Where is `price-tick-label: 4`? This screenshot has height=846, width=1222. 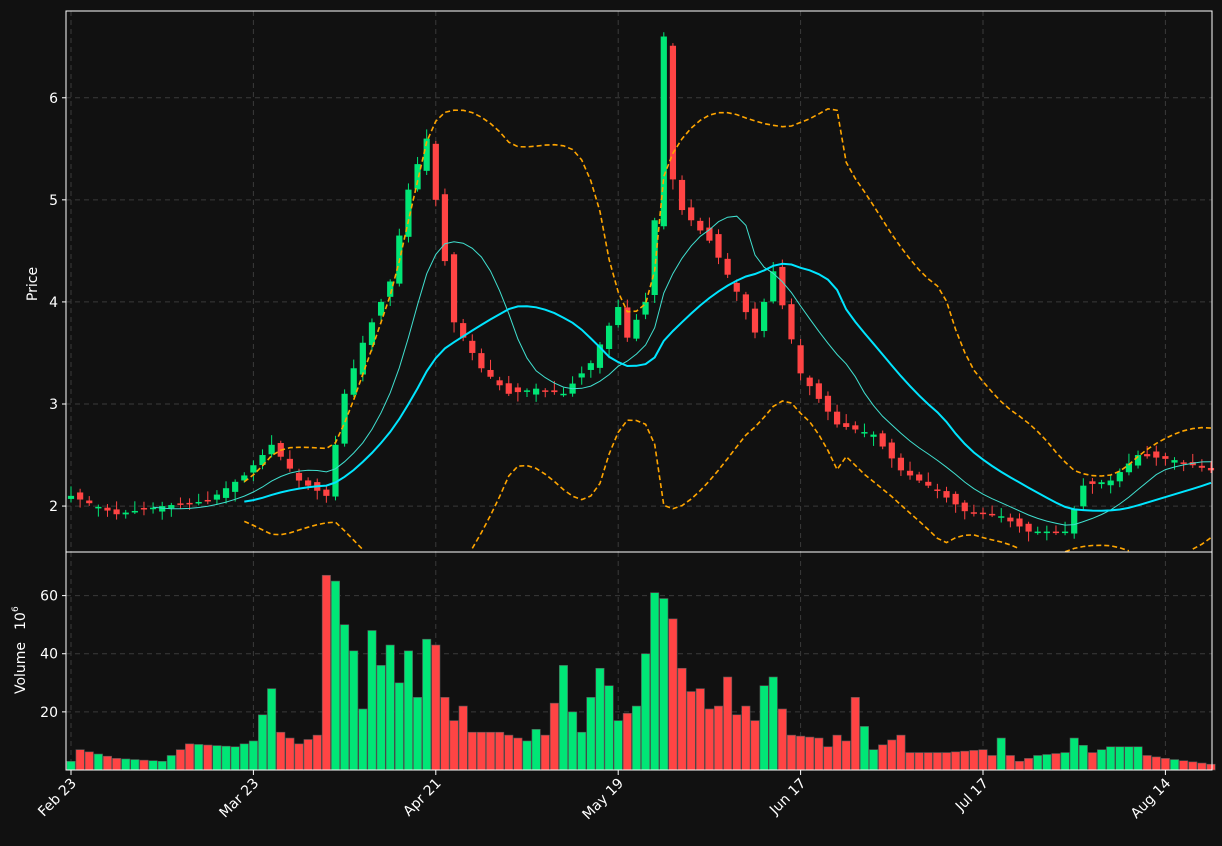 price-tick-label: 4 is located at coordinates (53, 303).